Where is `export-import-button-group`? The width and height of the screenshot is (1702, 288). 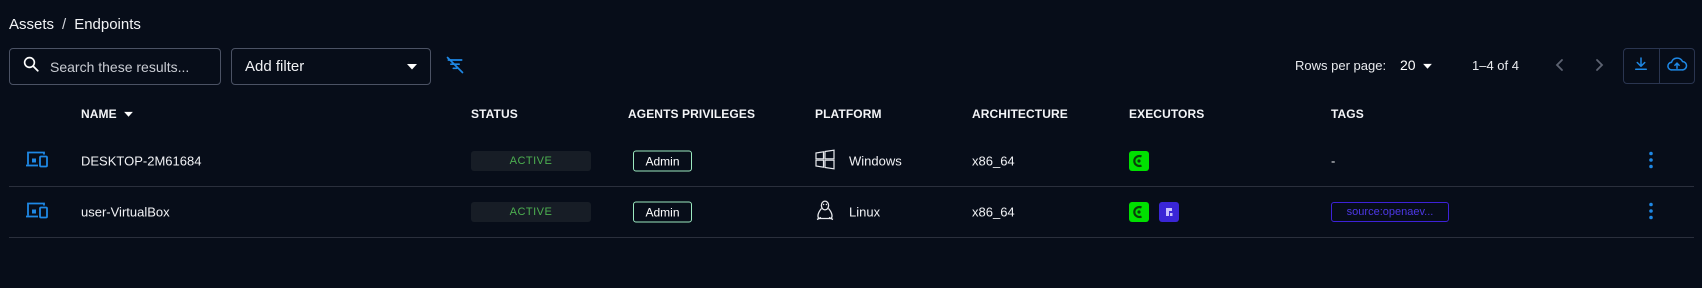 export-import-button-group is located at coordinates (1659, 66).